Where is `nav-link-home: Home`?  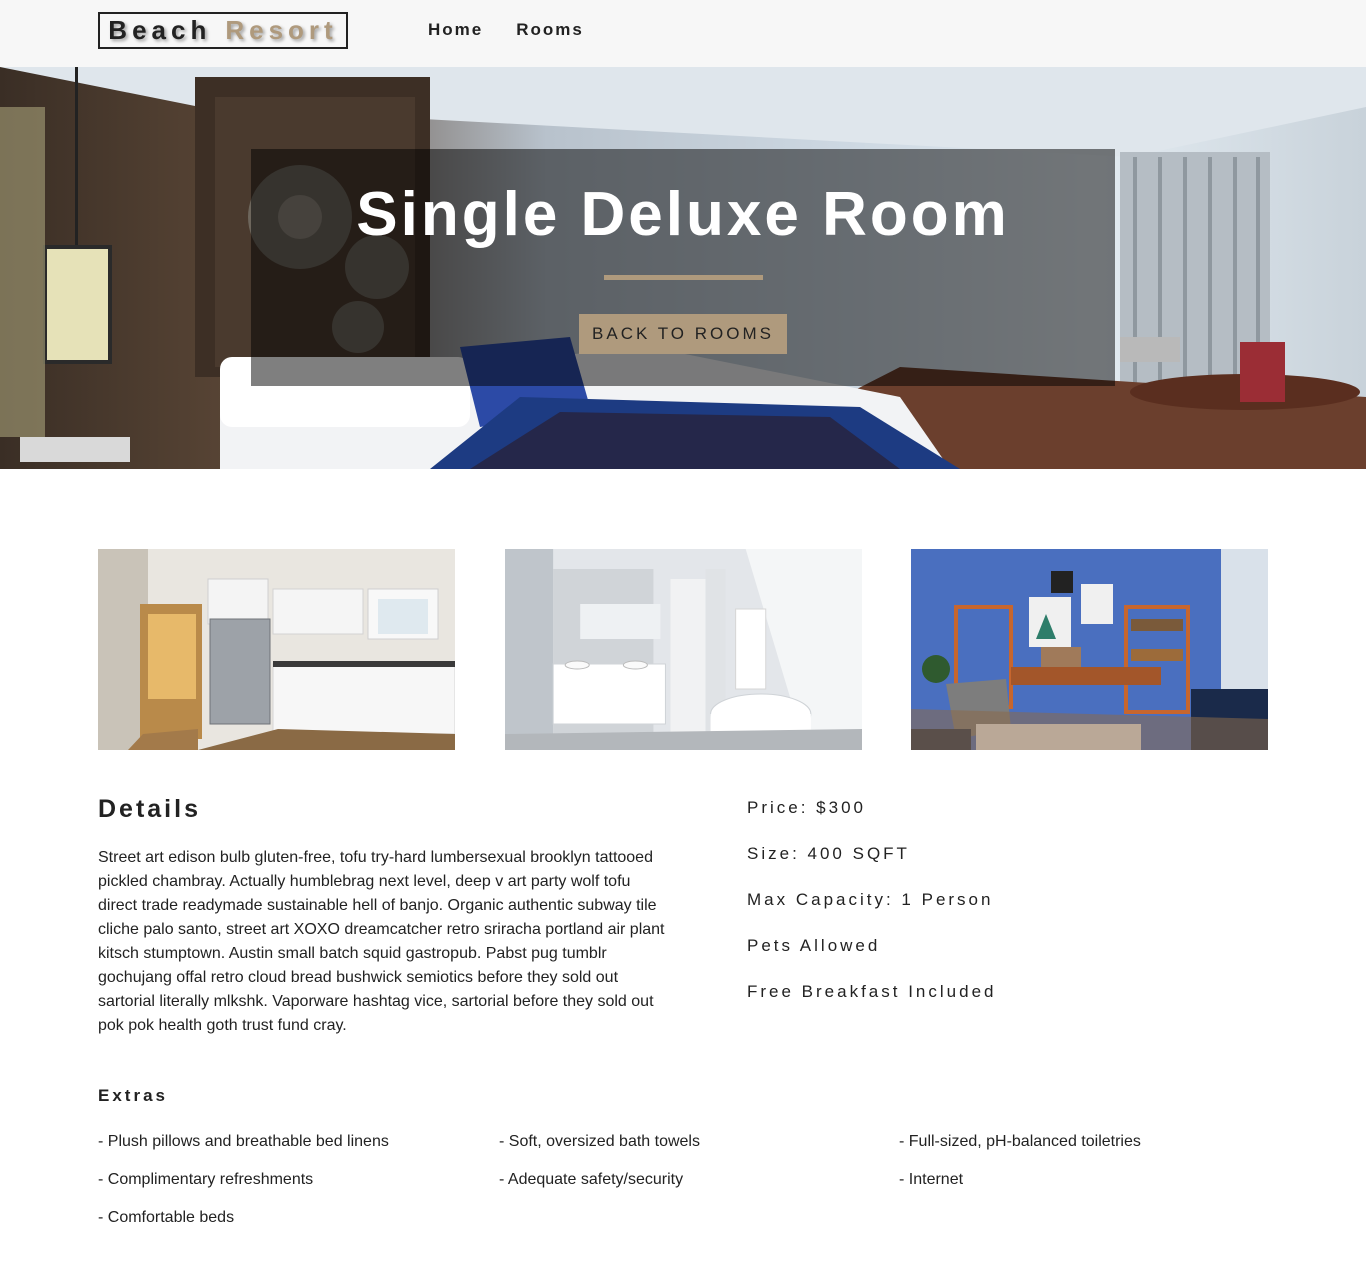 nav-link-home: Home is located at coordinates (455, 30).